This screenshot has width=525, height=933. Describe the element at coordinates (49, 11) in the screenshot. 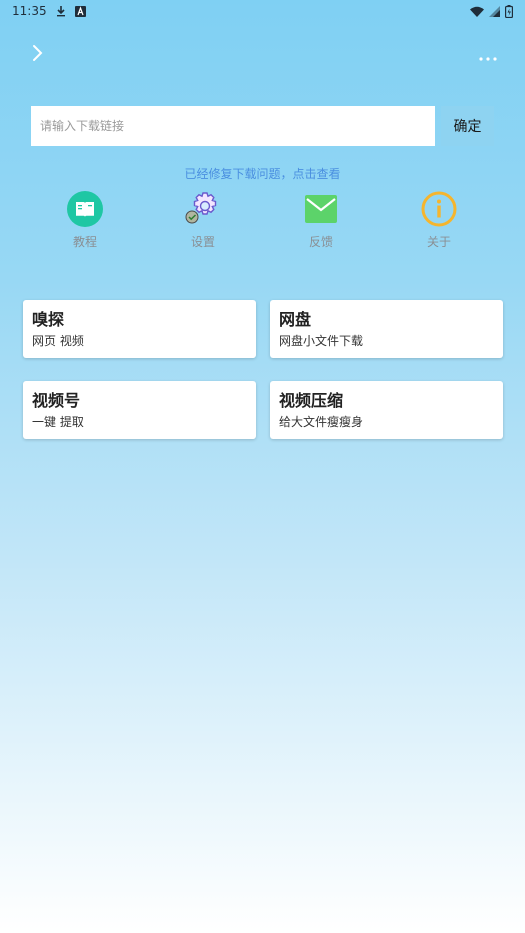

I see `status-left: 11:35` at that location.